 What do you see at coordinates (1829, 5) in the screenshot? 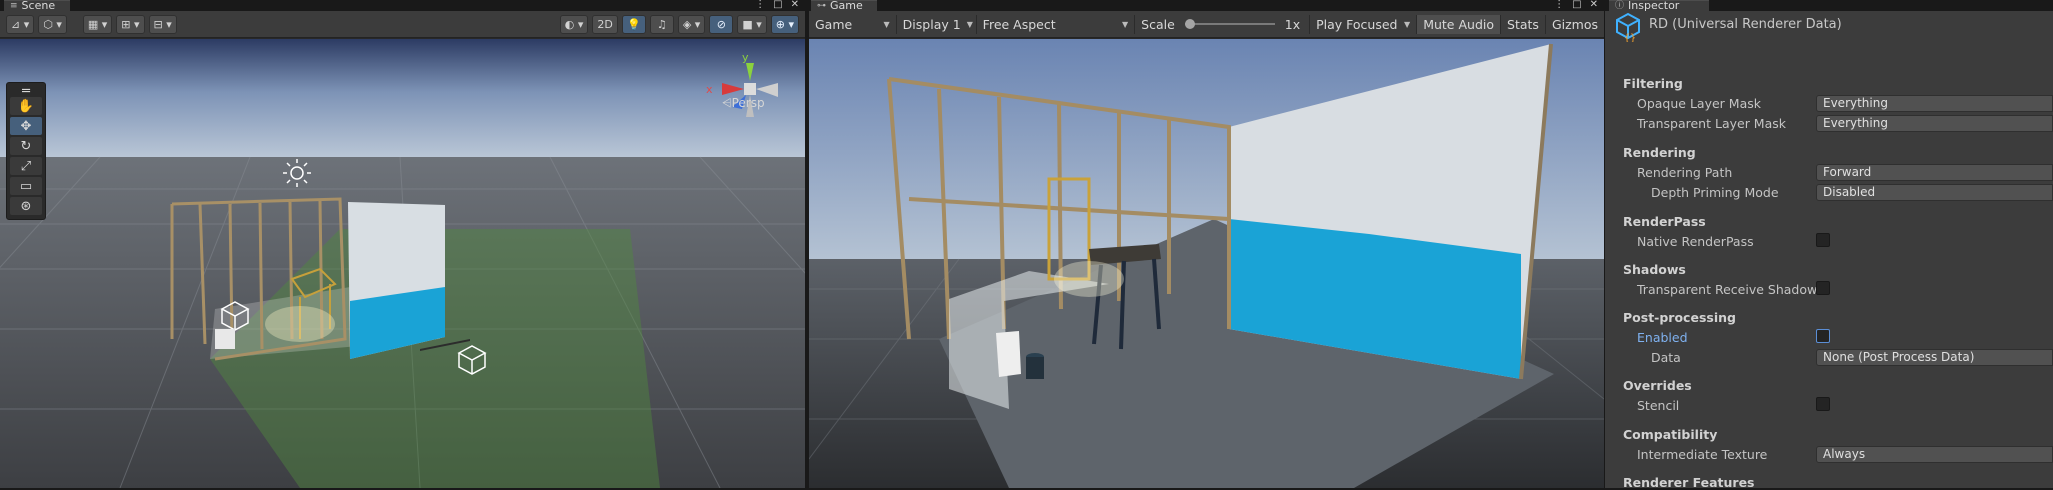
I see `inspector-tabbar: ⓘ Inspector` at bounding box center [1829, 5].